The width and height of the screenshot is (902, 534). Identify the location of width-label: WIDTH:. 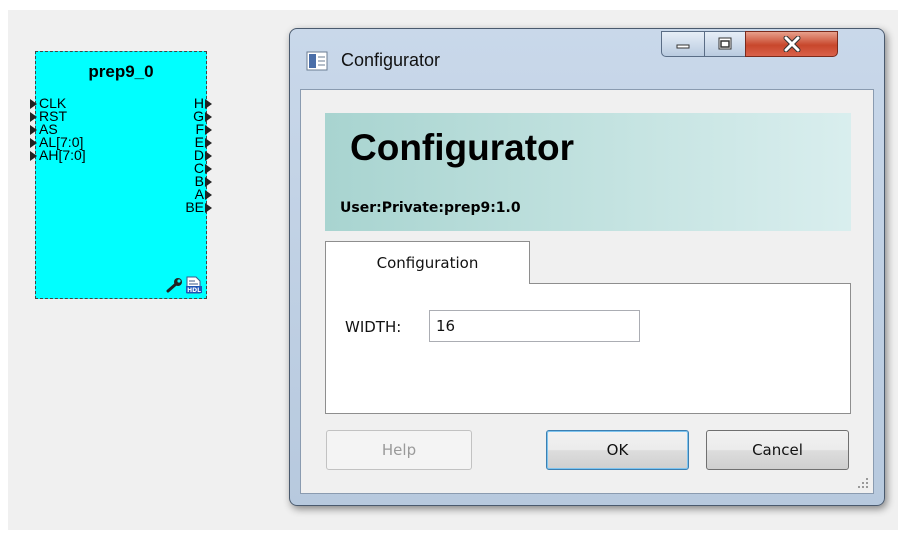
(373, 327).